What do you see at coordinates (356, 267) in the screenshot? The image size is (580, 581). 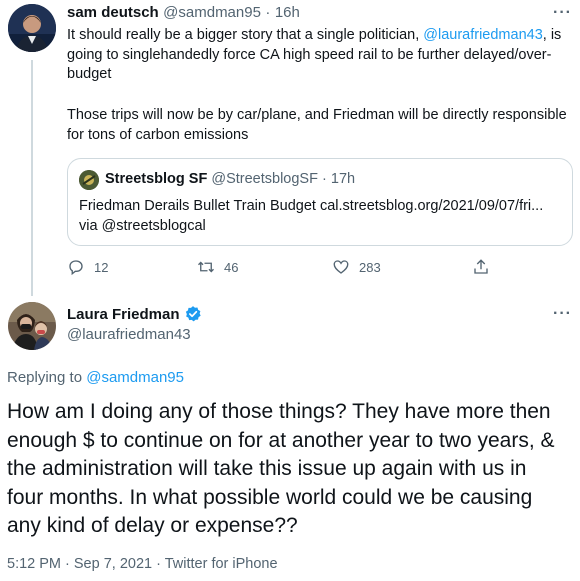 I see `like-action: 283` at bounding box center [356, 267].